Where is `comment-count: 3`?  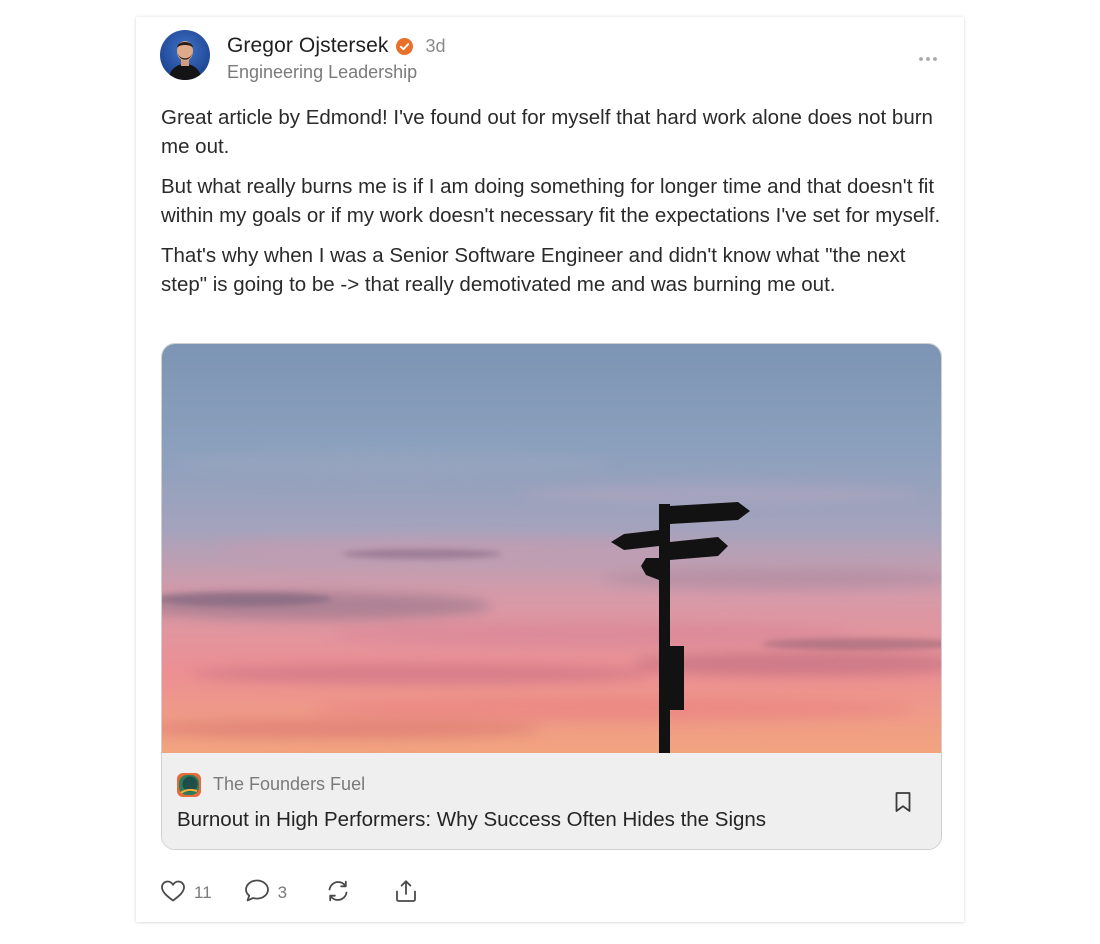 comment-count: 3 is located at coordinates (282, 892).